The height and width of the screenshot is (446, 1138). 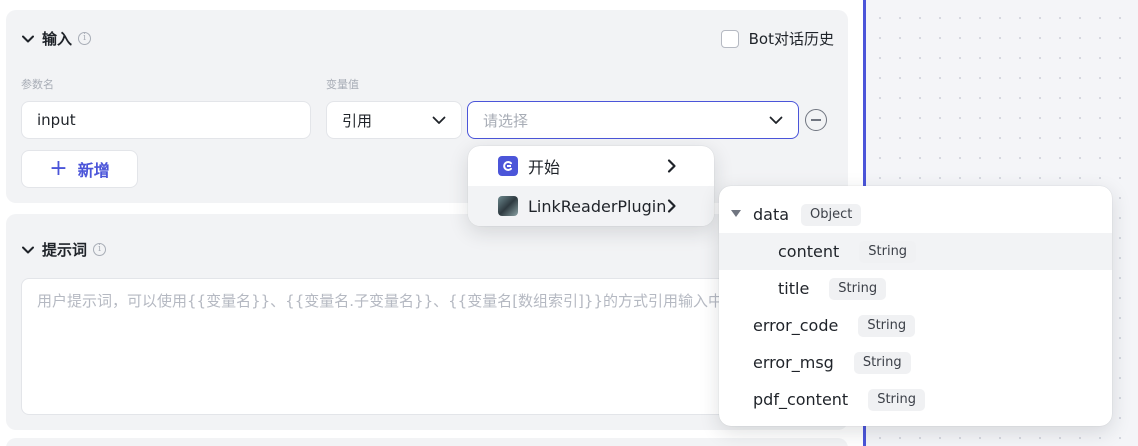 I want to click on tree-item-name: title, so click(x=794, y=288).